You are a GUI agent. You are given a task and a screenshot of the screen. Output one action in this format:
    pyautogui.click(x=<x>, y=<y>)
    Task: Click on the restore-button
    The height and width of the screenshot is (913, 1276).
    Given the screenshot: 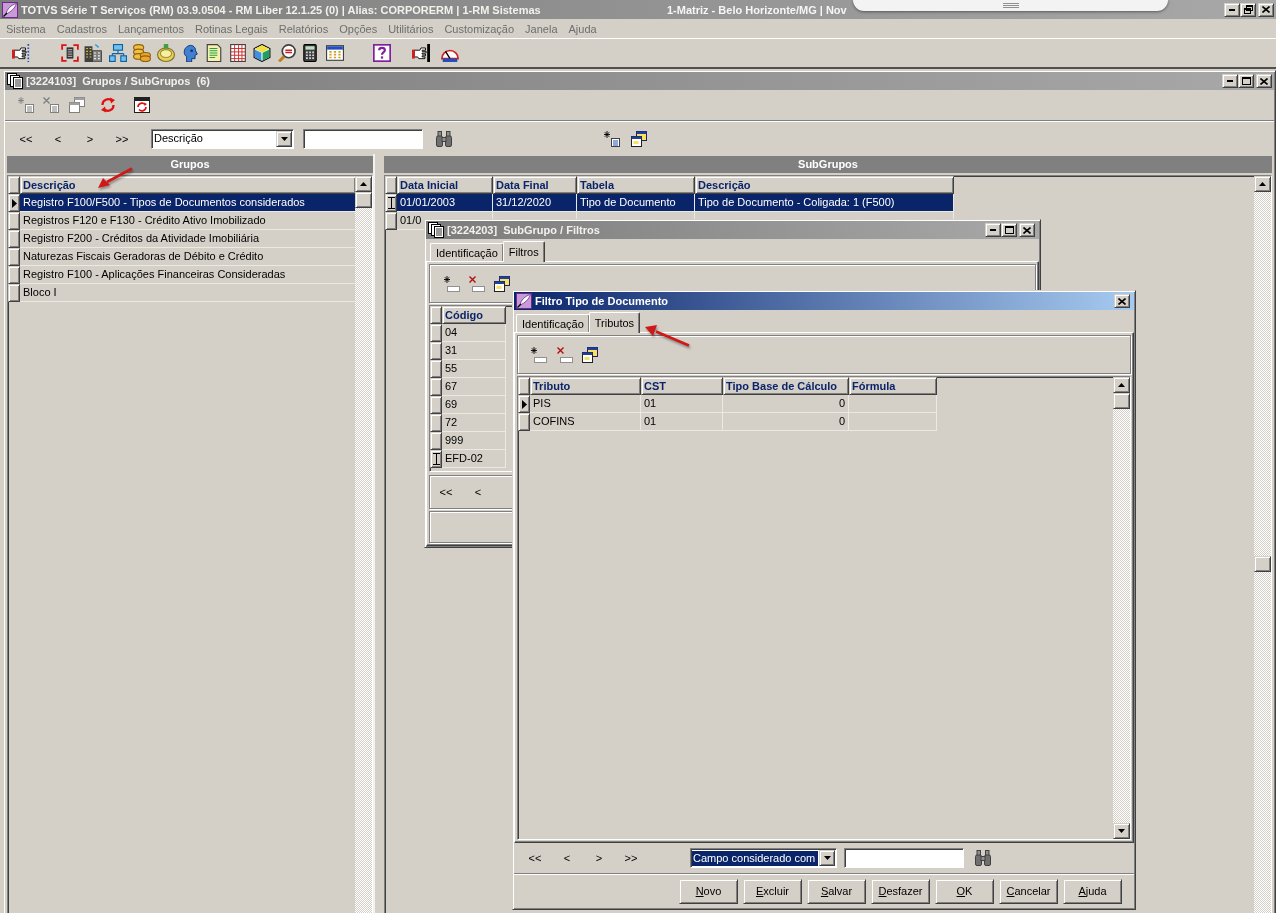 What is the action you would take?
    pyautogui.click(x=1248, y=9)
    